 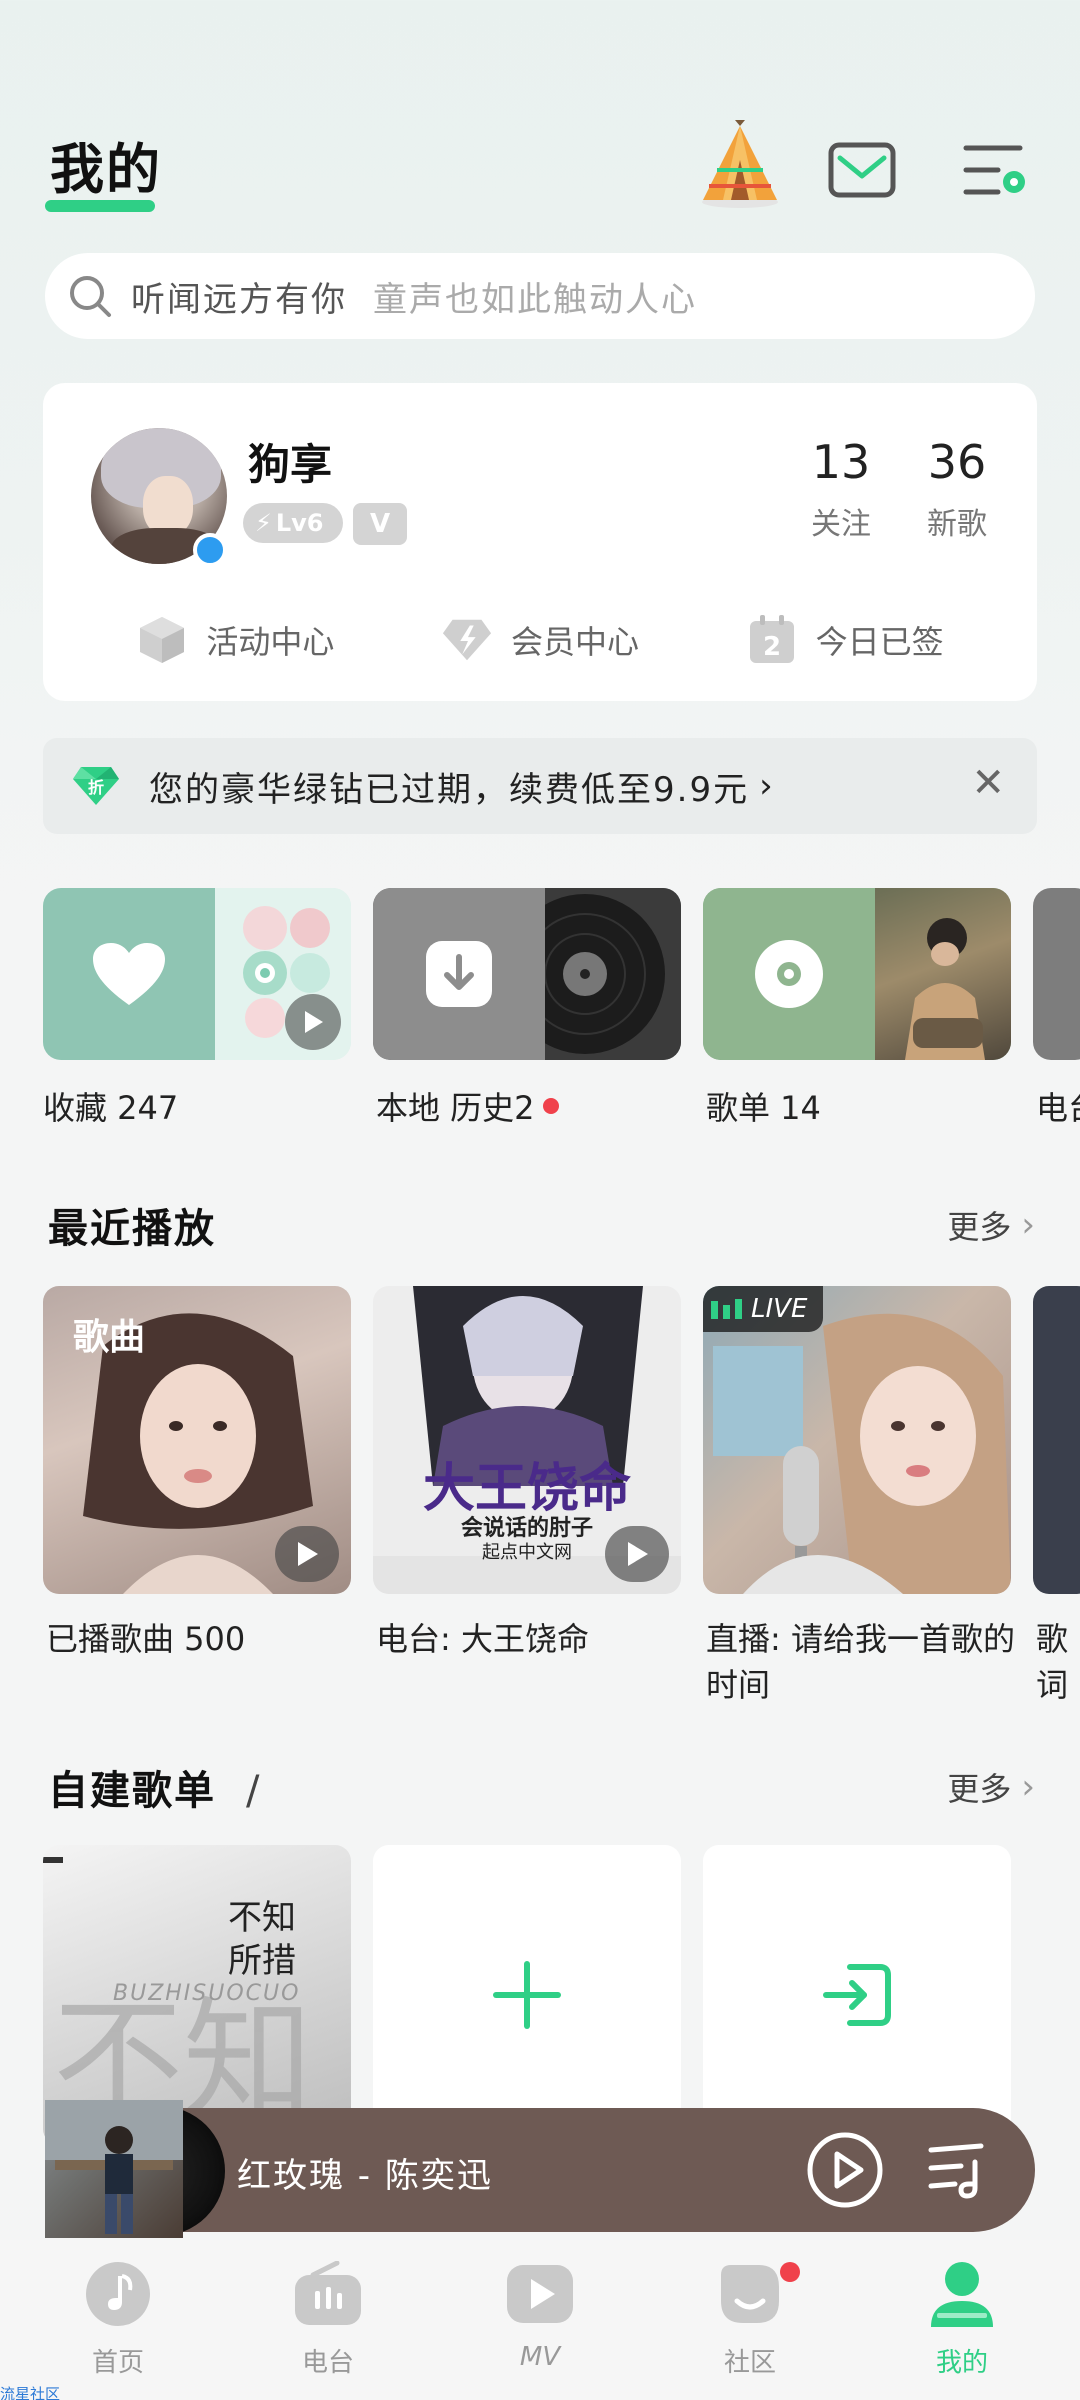 I want to click on playlists-section-title: 自建歌单 /, so click(x=155, y=1791).